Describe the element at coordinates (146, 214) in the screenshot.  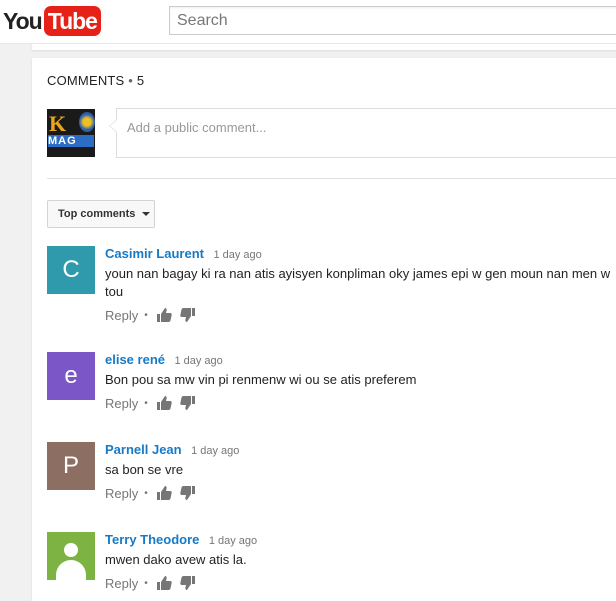
I see `caret-down-icon` at that location.